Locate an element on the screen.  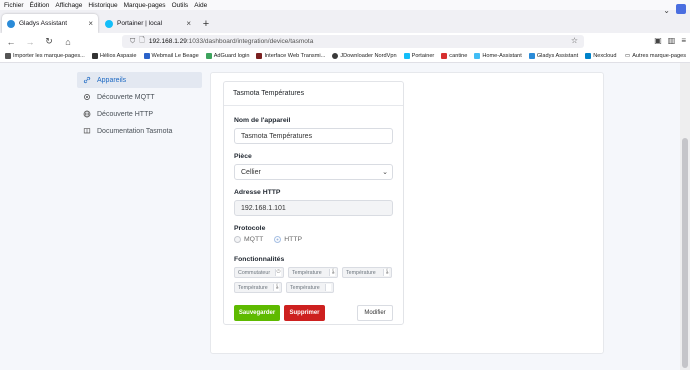
tab-portainer: Portainer | local × is located at coordinates (148, 23).